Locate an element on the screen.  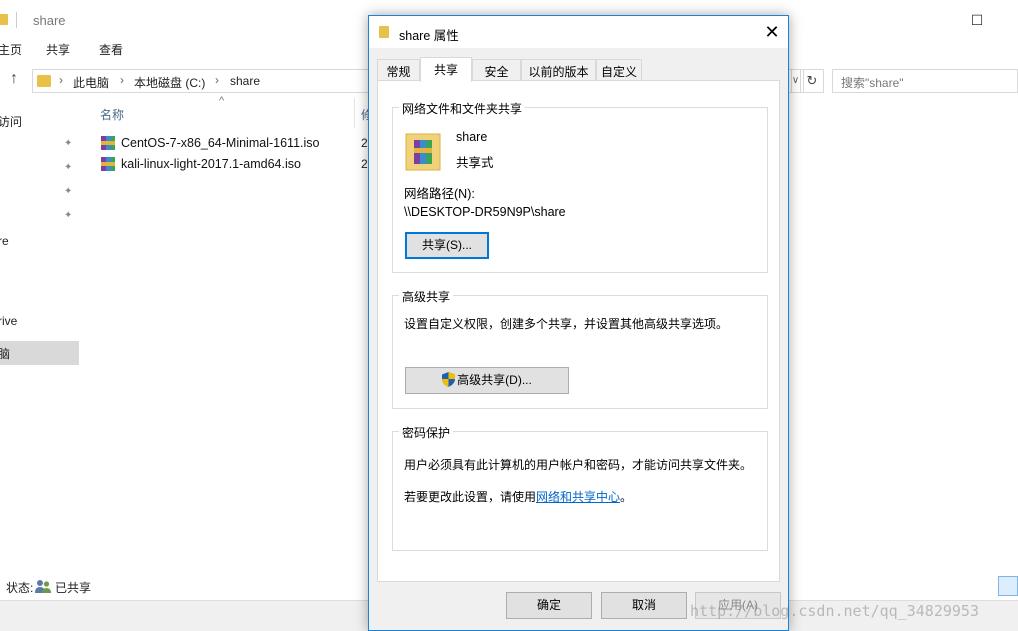
breadcrumb-this-pc: 此电脑 is located at coordinates (91, 82).